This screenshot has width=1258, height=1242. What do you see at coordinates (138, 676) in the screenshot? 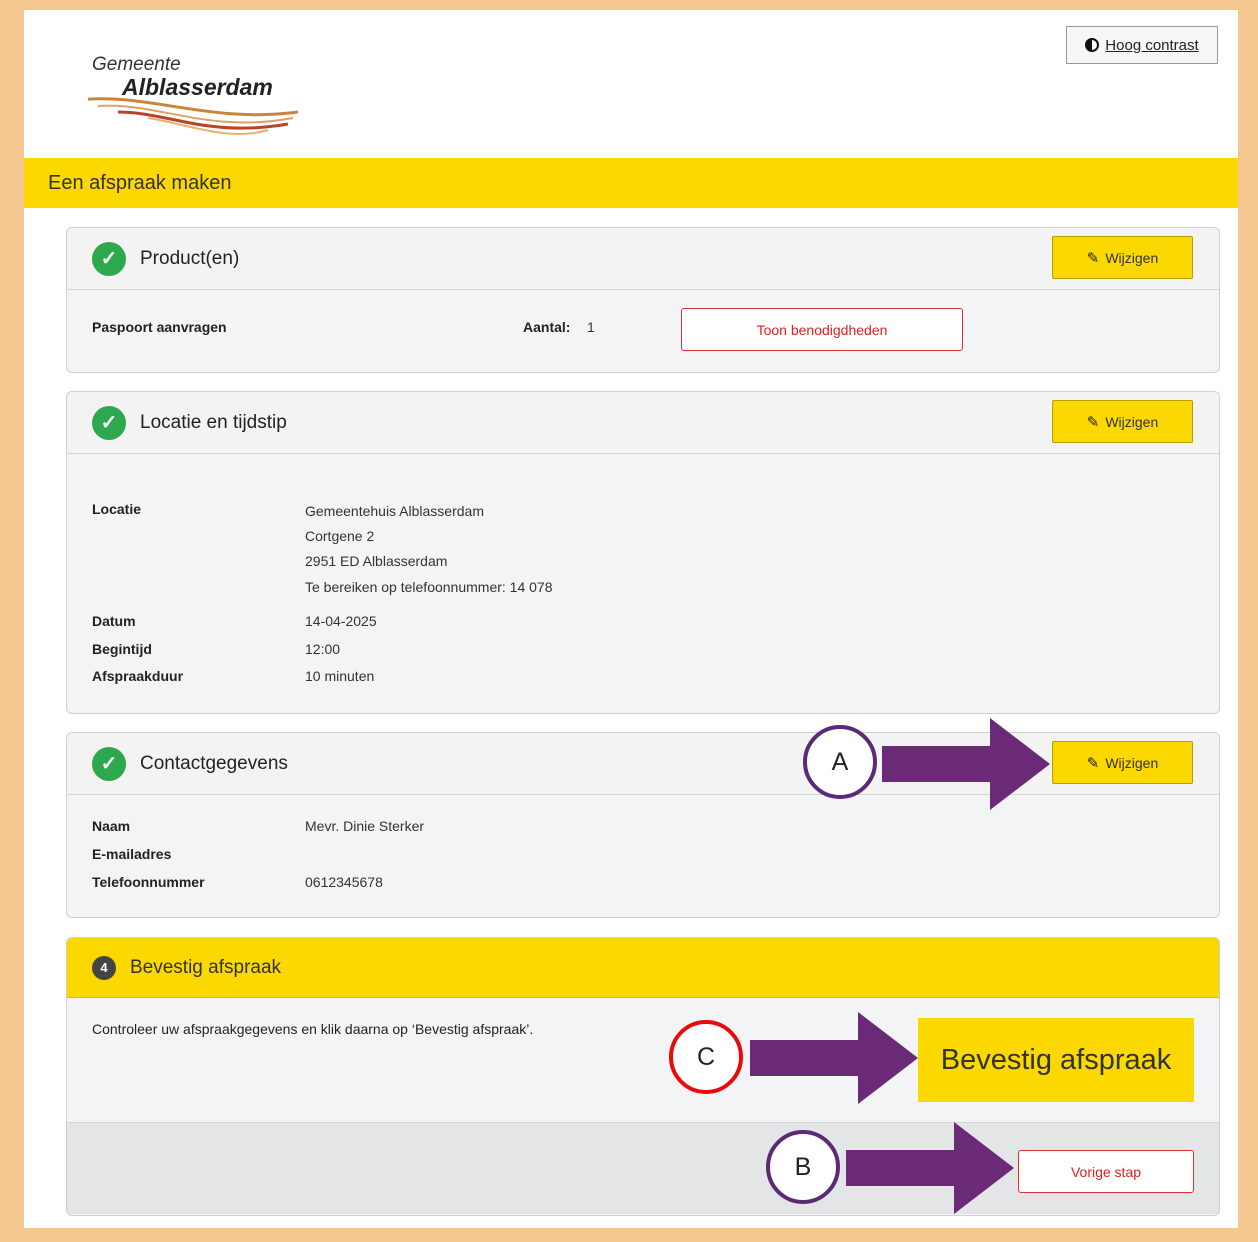
I see `afspraakduur-label: Afspraakduur` at bounding box center [138, 676].